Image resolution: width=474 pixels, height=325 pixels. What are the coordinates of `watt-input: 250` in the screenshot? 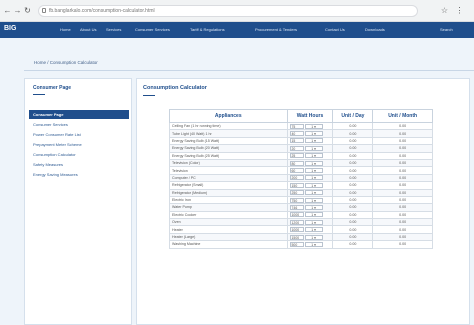 It's located at (296, 193).